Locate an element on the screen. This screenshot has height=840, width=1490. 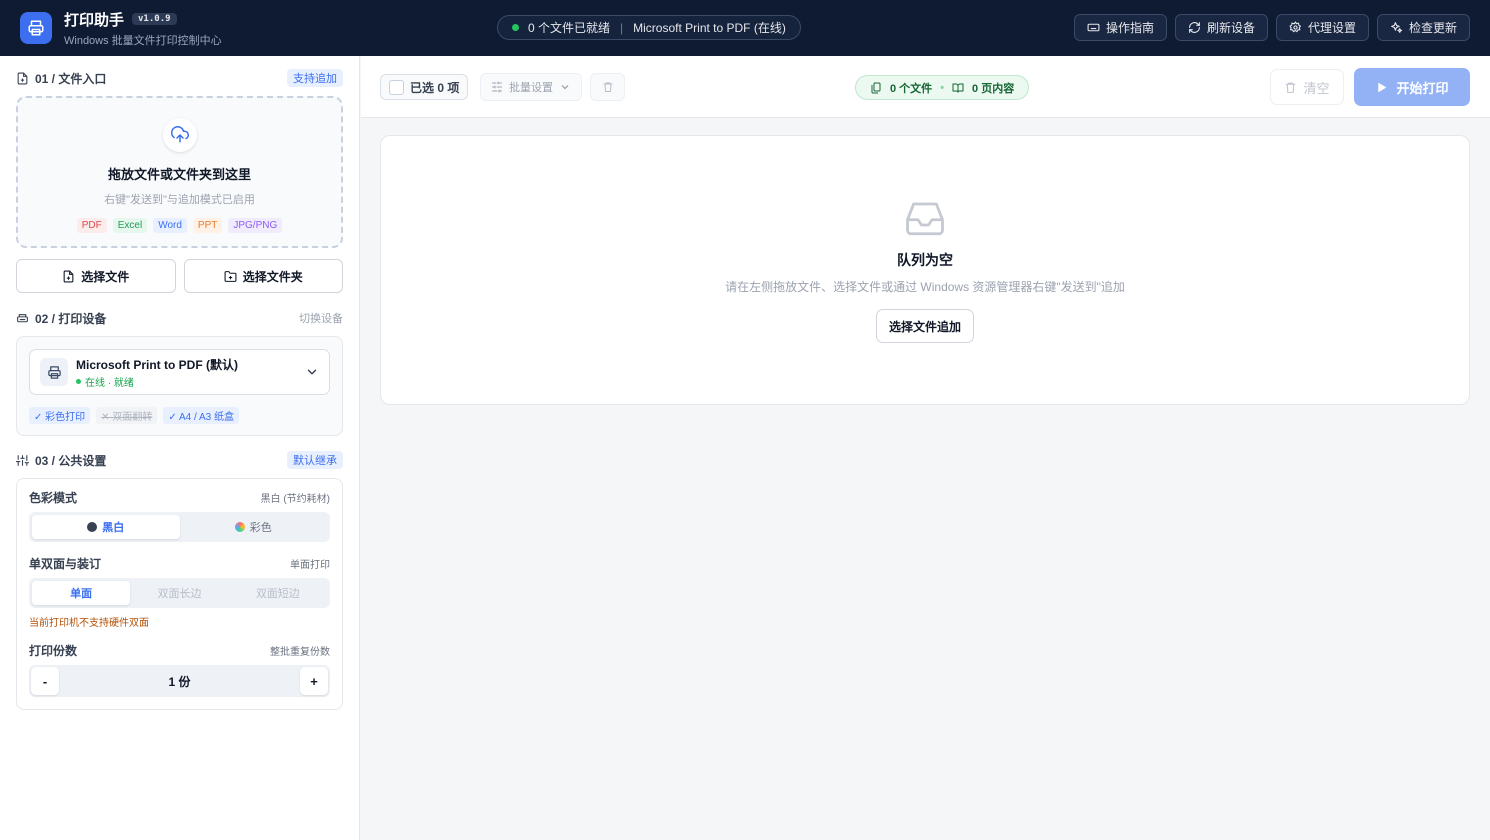
refresh-devices-button: 刷新设备 is located at coordinates (1221, 27).